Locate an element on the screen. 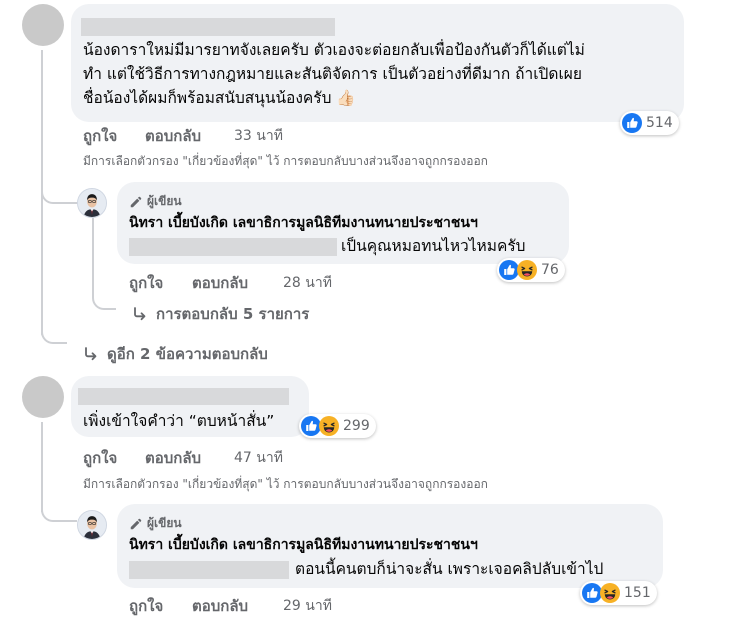 Image resolution: width=737 pixels, height=621 pixels. comment-timestamp: 47 นาที is located at coordinates (258, 458).